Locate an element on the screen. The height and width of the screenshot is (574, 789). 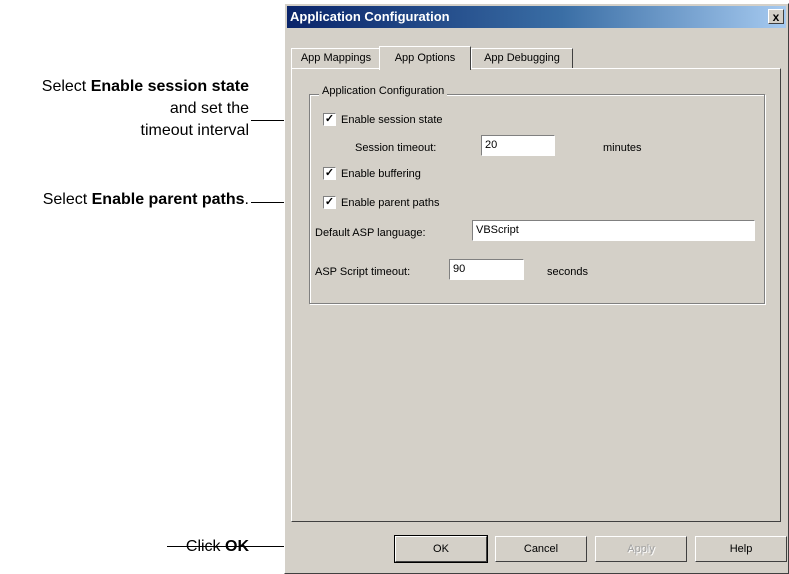
default-asp-language-input: VBScript is located at coordinates (613, 230).